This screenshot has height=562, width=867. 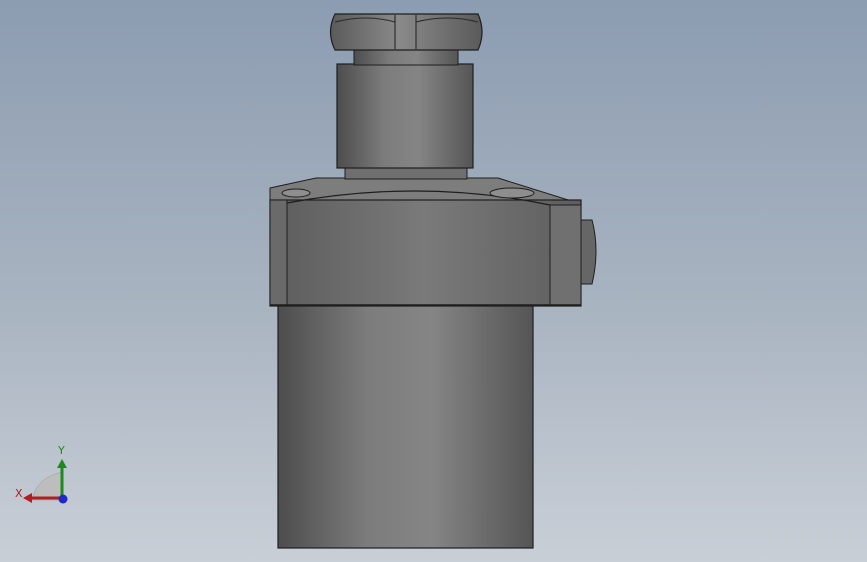 I want to click on lower-cylinder, so click(x=405, y=426).